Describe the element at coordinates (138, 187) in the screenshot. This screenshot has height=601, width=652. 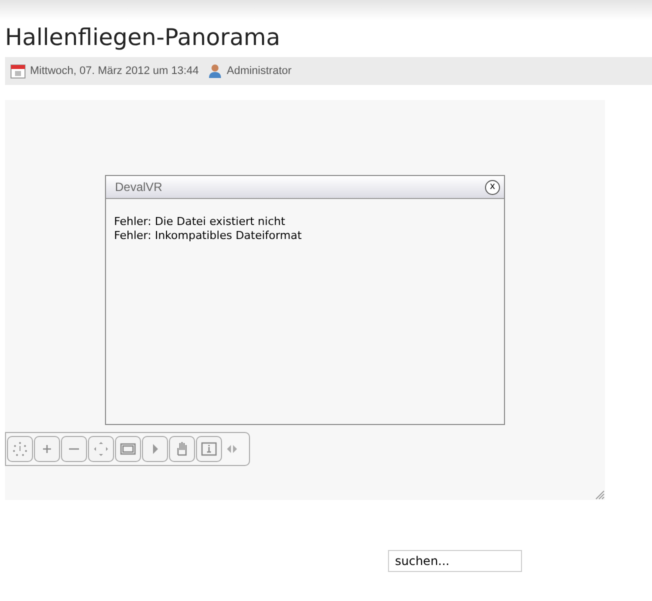
I see `dialog-title: DevalVR` at that location.